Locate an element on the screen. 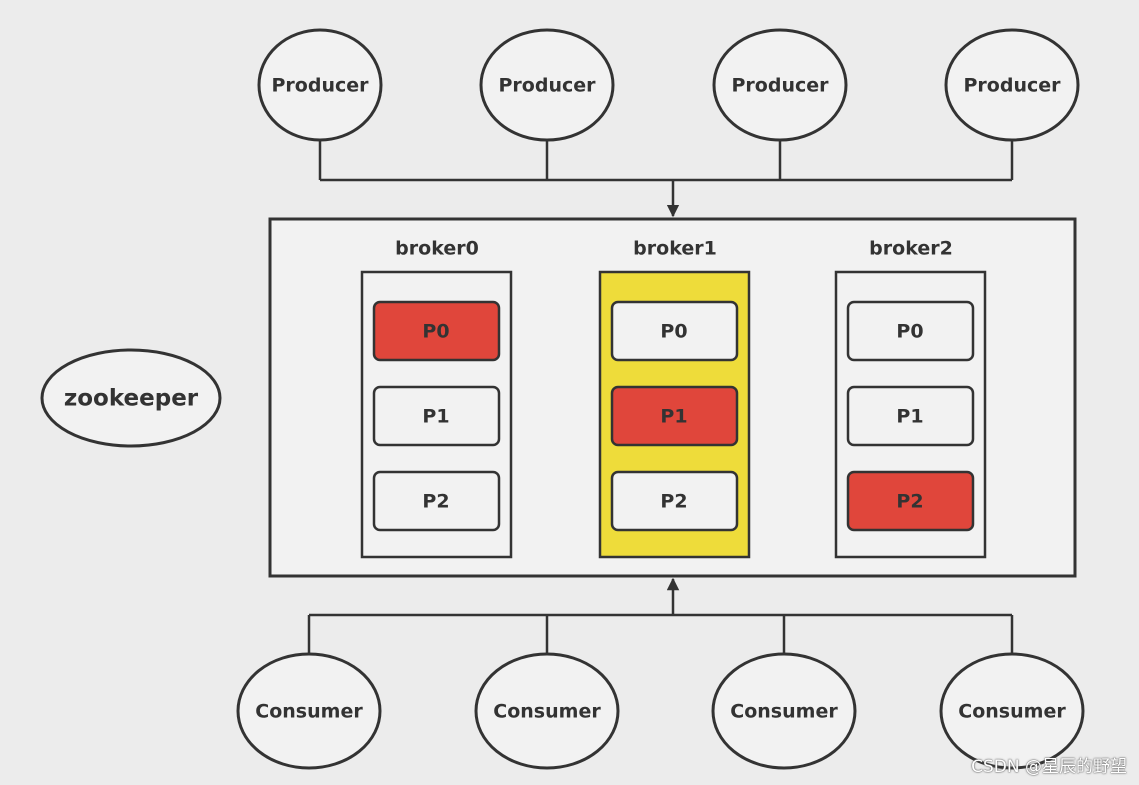 The image size is (1139, 785). broker-label: broker1 is located at coordinates (675, 249).